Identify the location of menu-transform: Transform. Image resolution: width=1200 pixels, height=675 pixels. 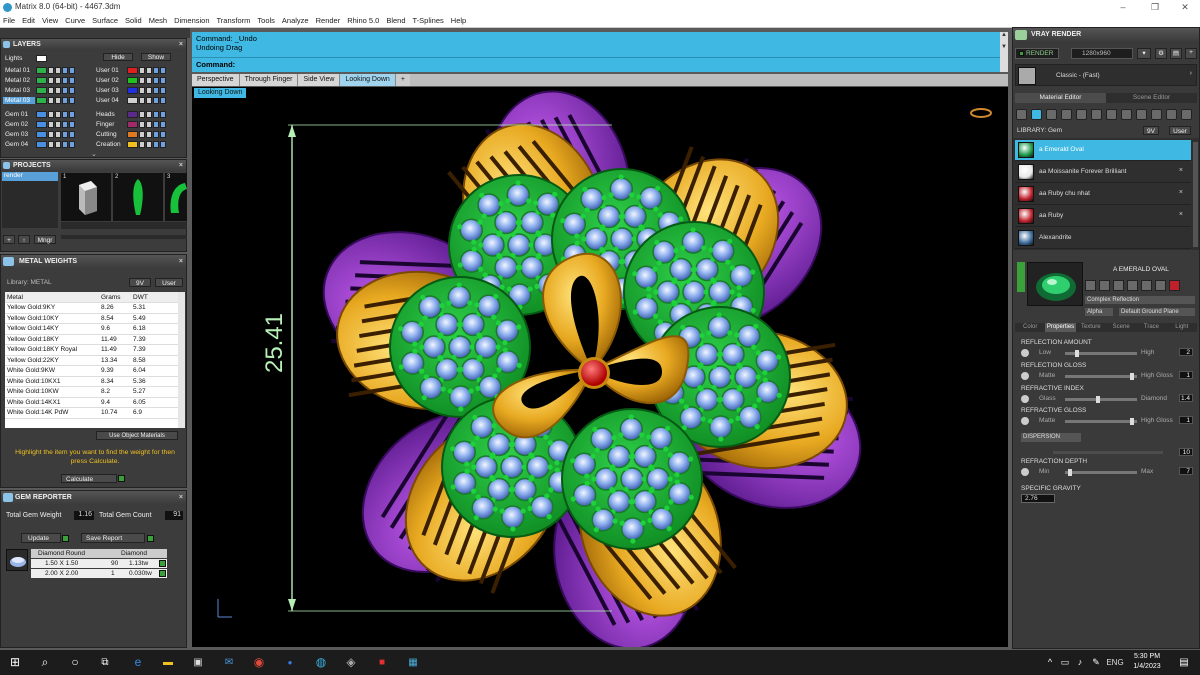
(234, 20).